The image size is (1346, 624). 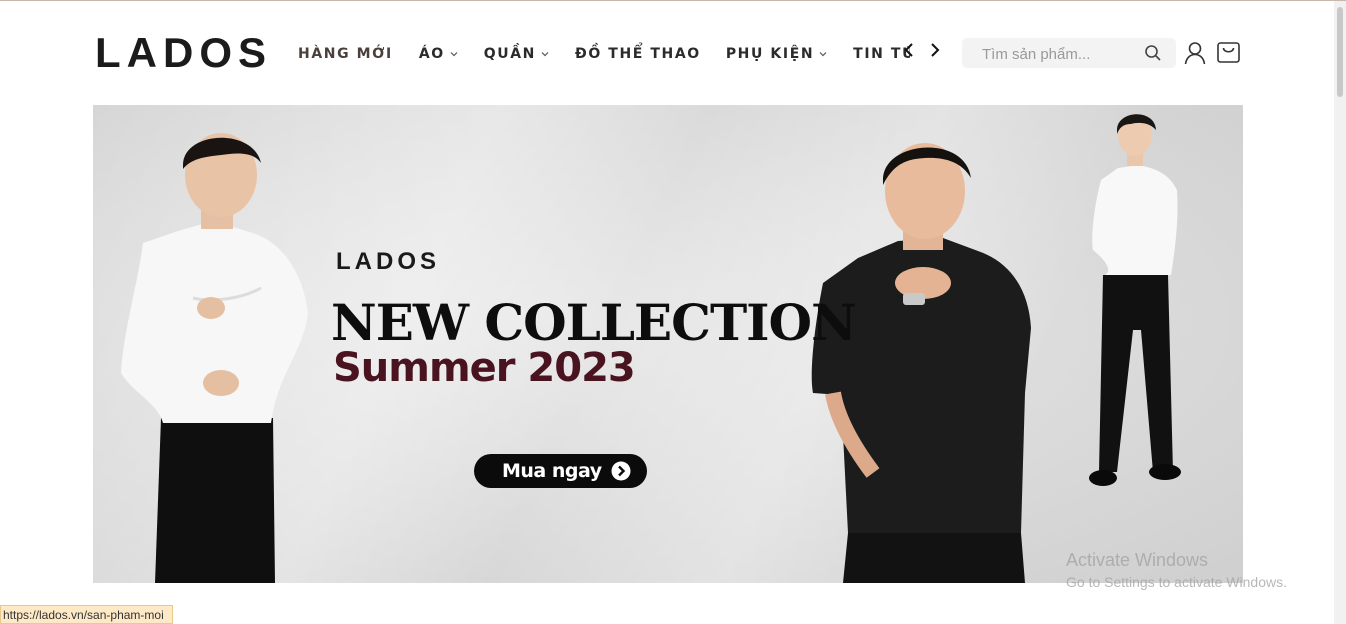 I want to click on banner-brand: LADOS, so click(x=388, y=261).